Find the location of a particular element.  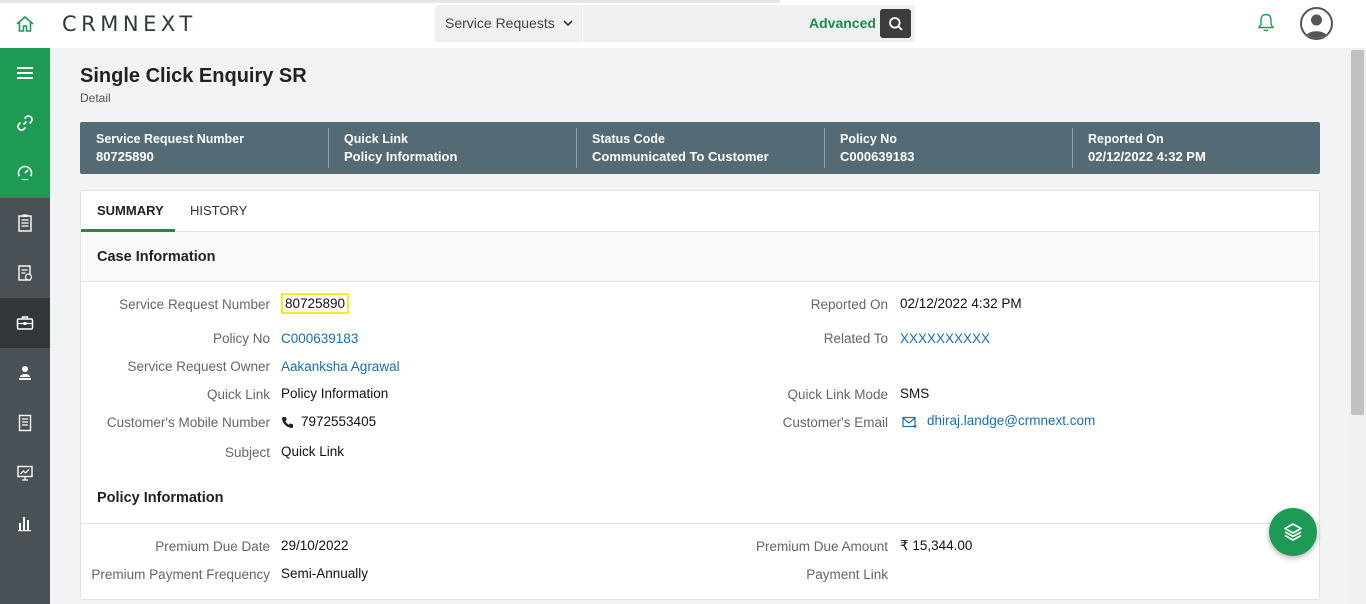

bar-chart-icon is located at coordinates (24, 524).